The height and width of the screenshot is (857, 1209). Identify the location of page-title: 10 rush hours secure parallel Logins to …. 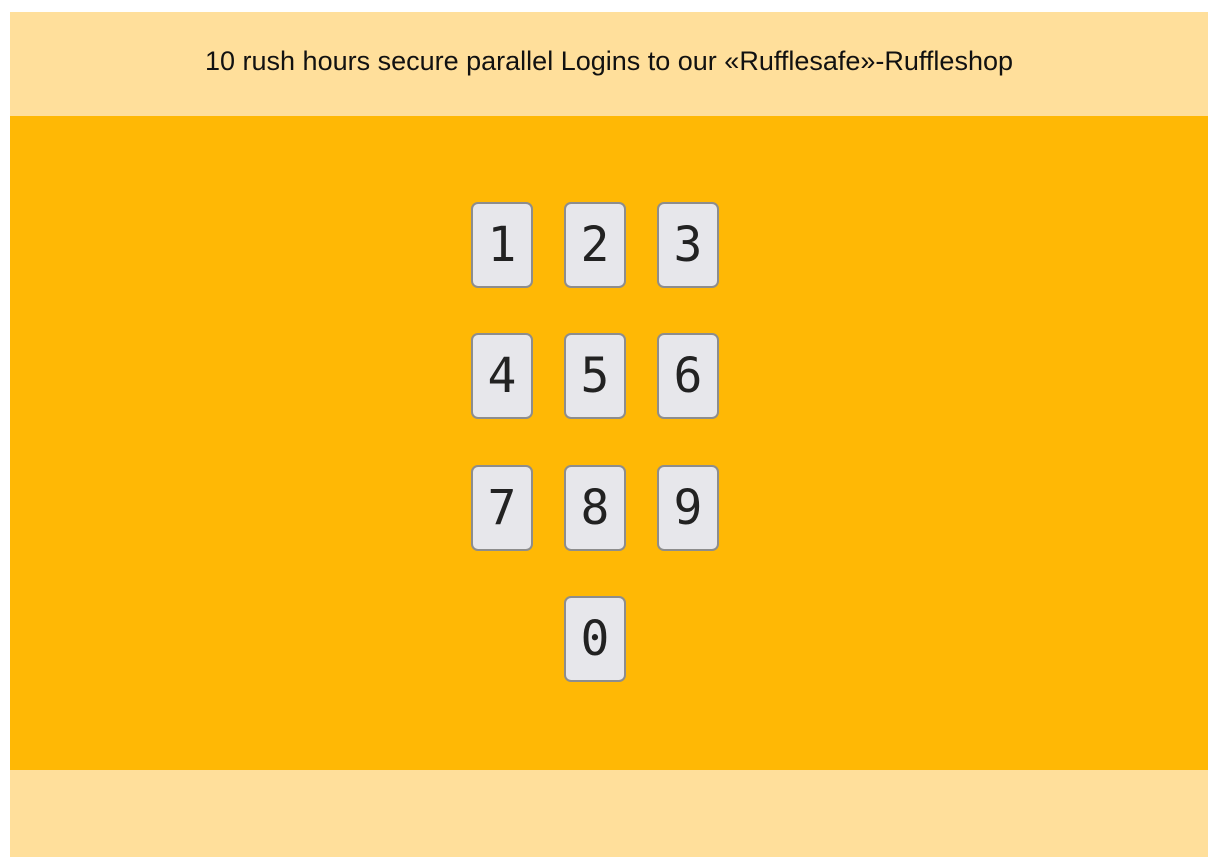
(609, 60).